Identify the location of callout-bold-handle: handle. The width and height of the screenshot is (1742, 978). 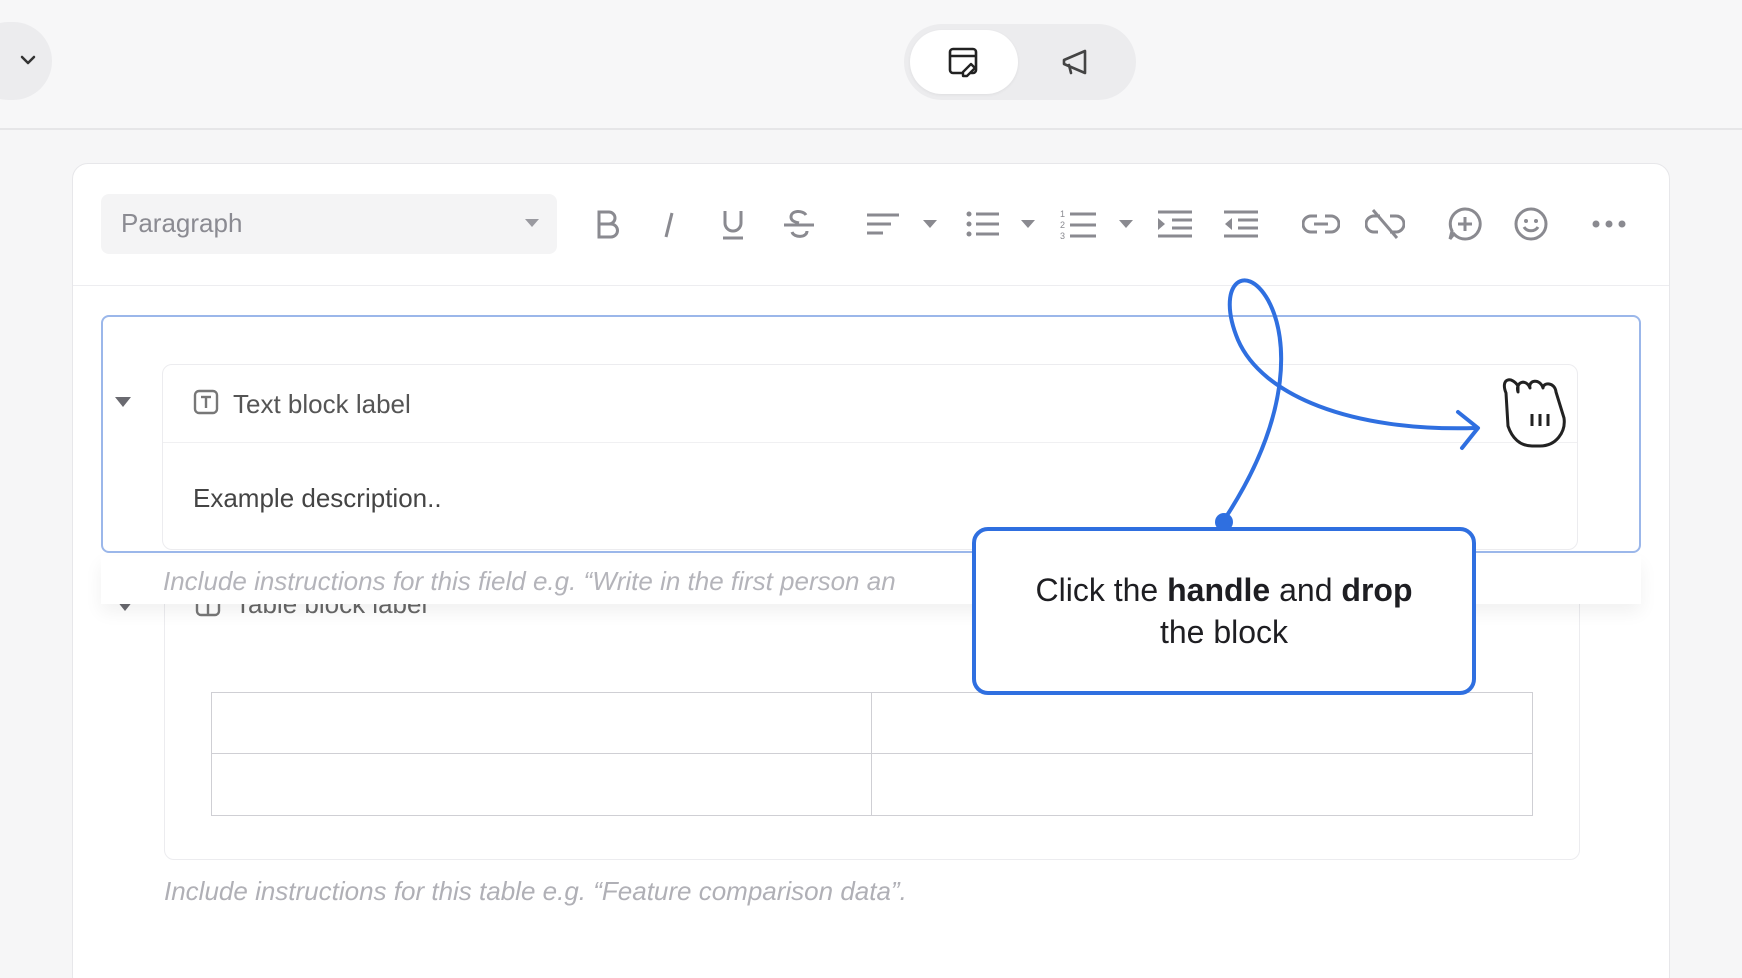
(1219, 590).